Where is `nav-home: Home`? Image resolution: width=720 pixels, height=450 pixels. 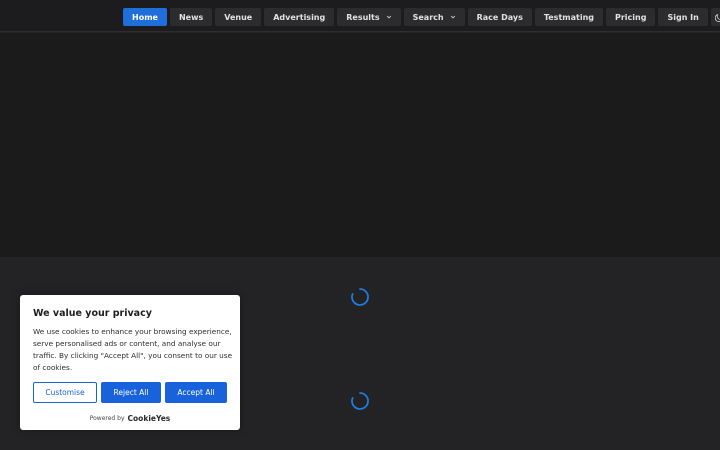 nav-home: Home is located at coordinates (145, 17).